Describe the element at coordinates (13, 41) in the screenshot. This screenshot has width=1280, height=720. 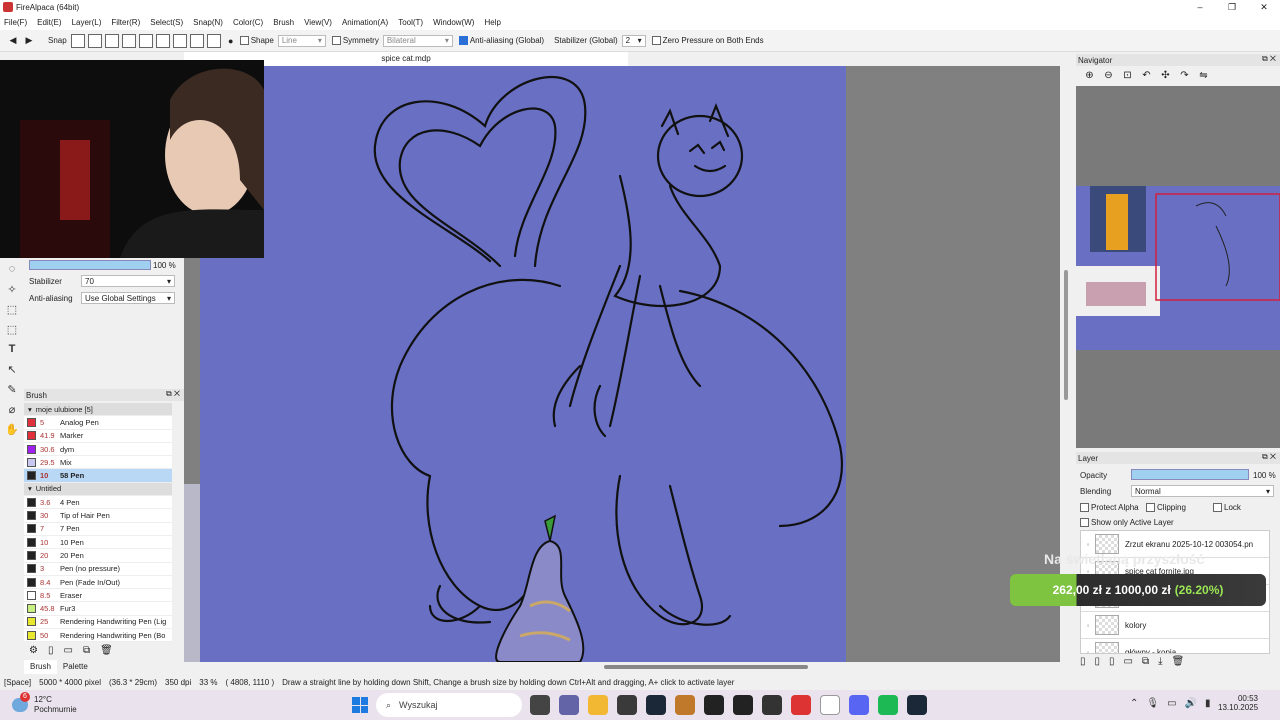
I see `prev-frame-icon: ◀` at that location.